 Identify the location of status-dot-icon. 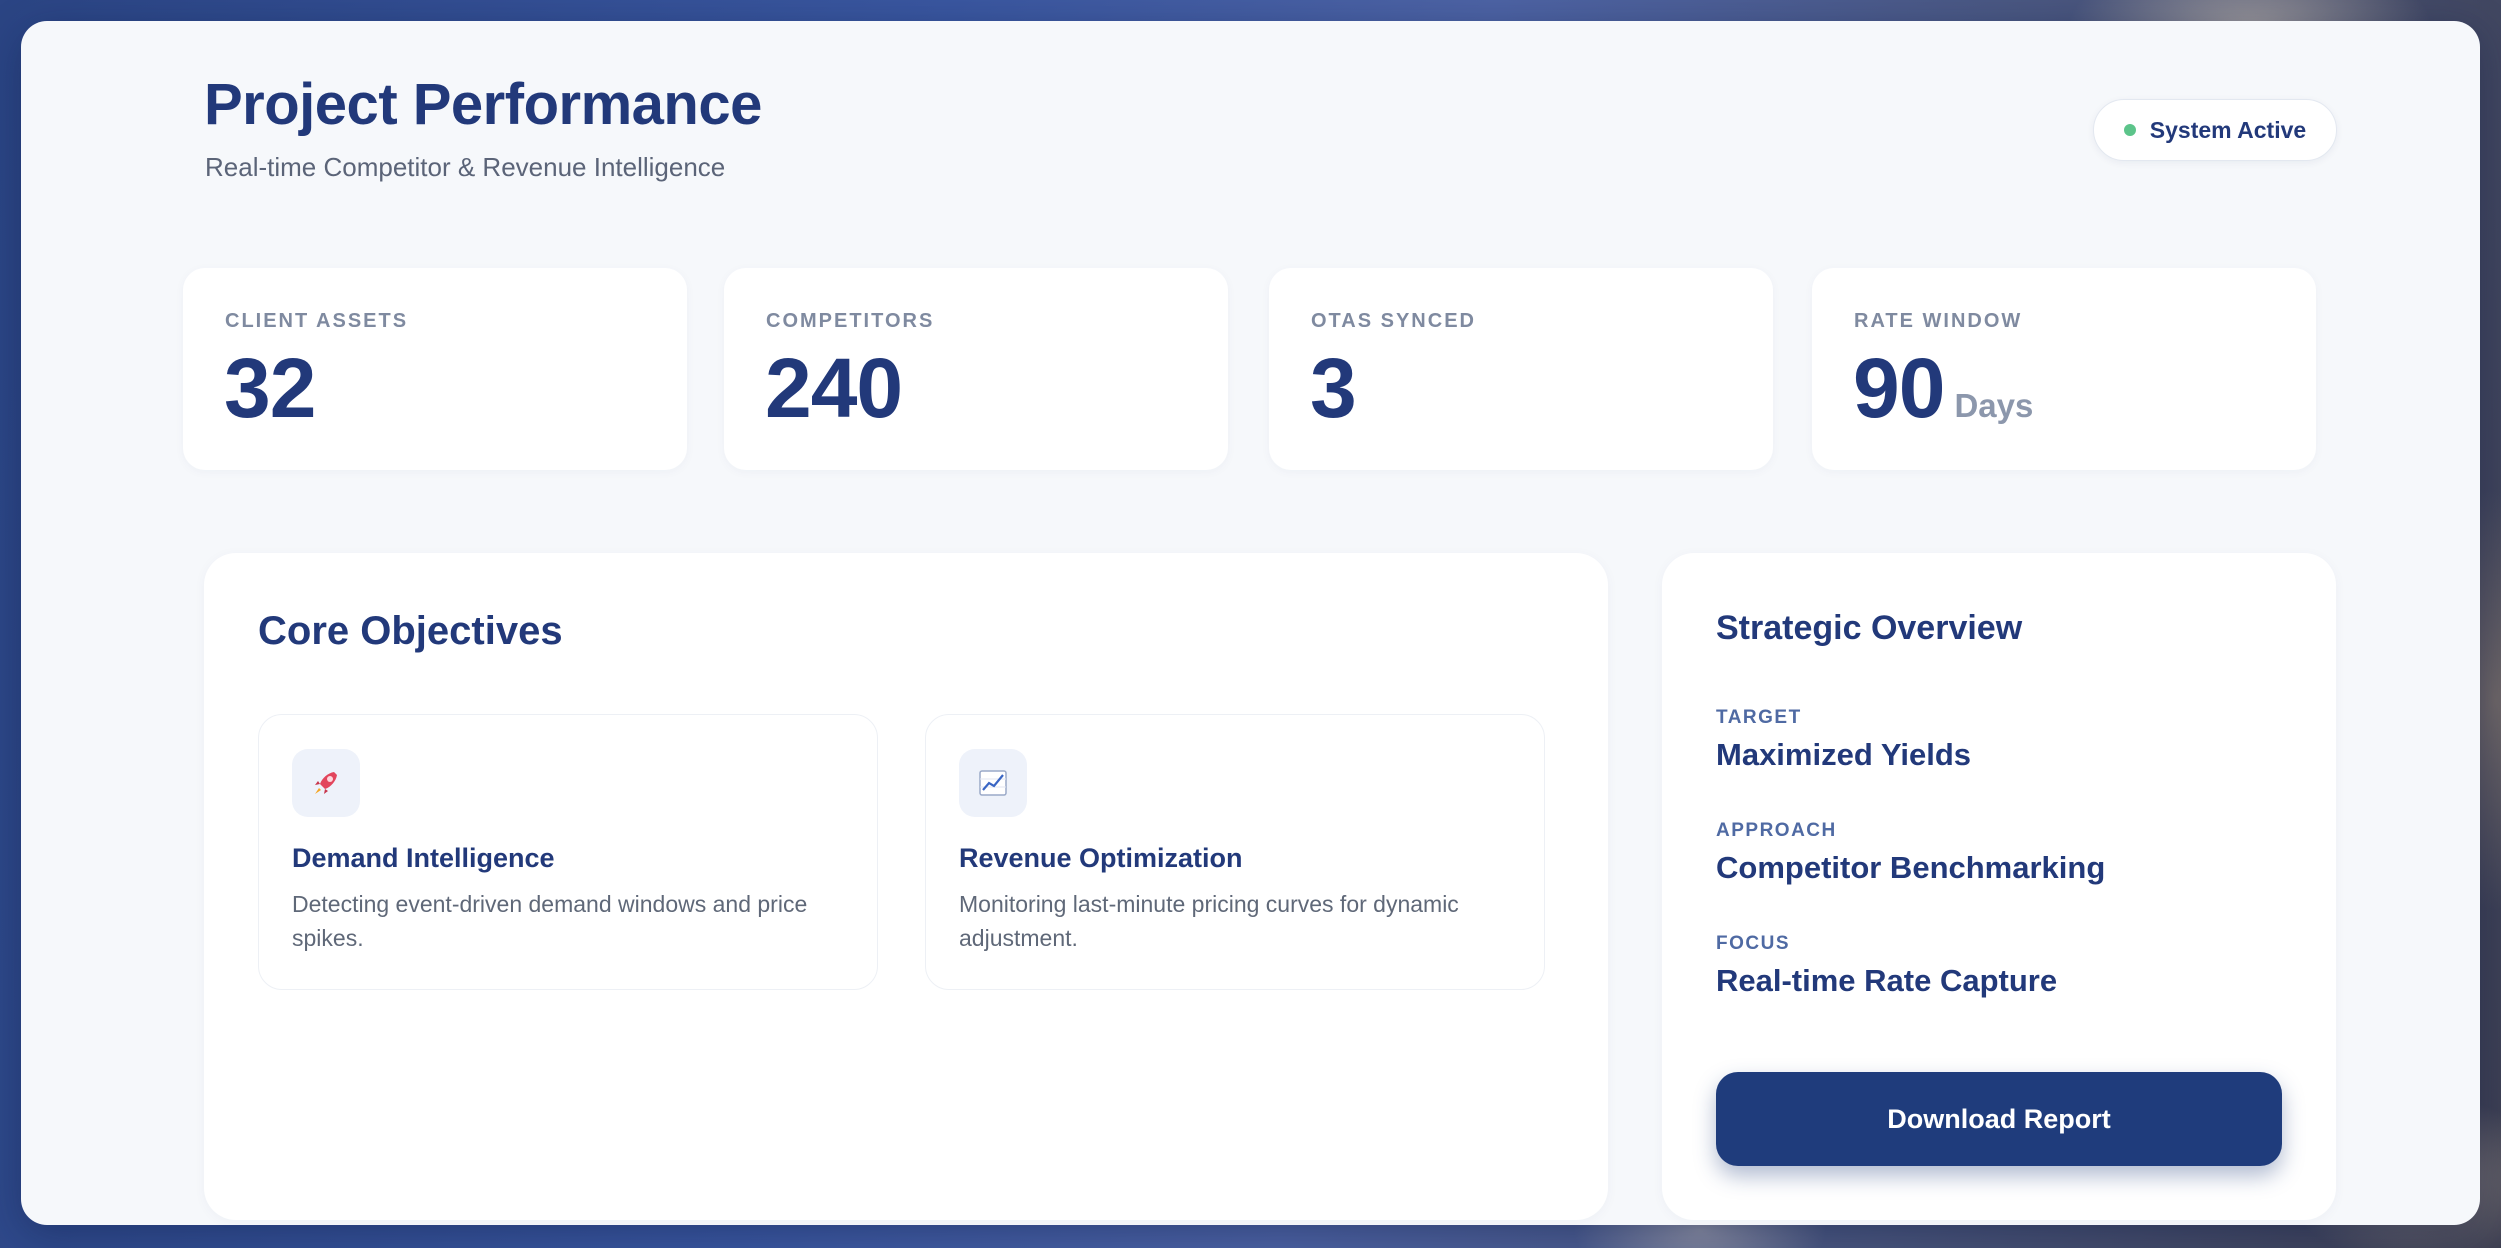
(2129, 130).